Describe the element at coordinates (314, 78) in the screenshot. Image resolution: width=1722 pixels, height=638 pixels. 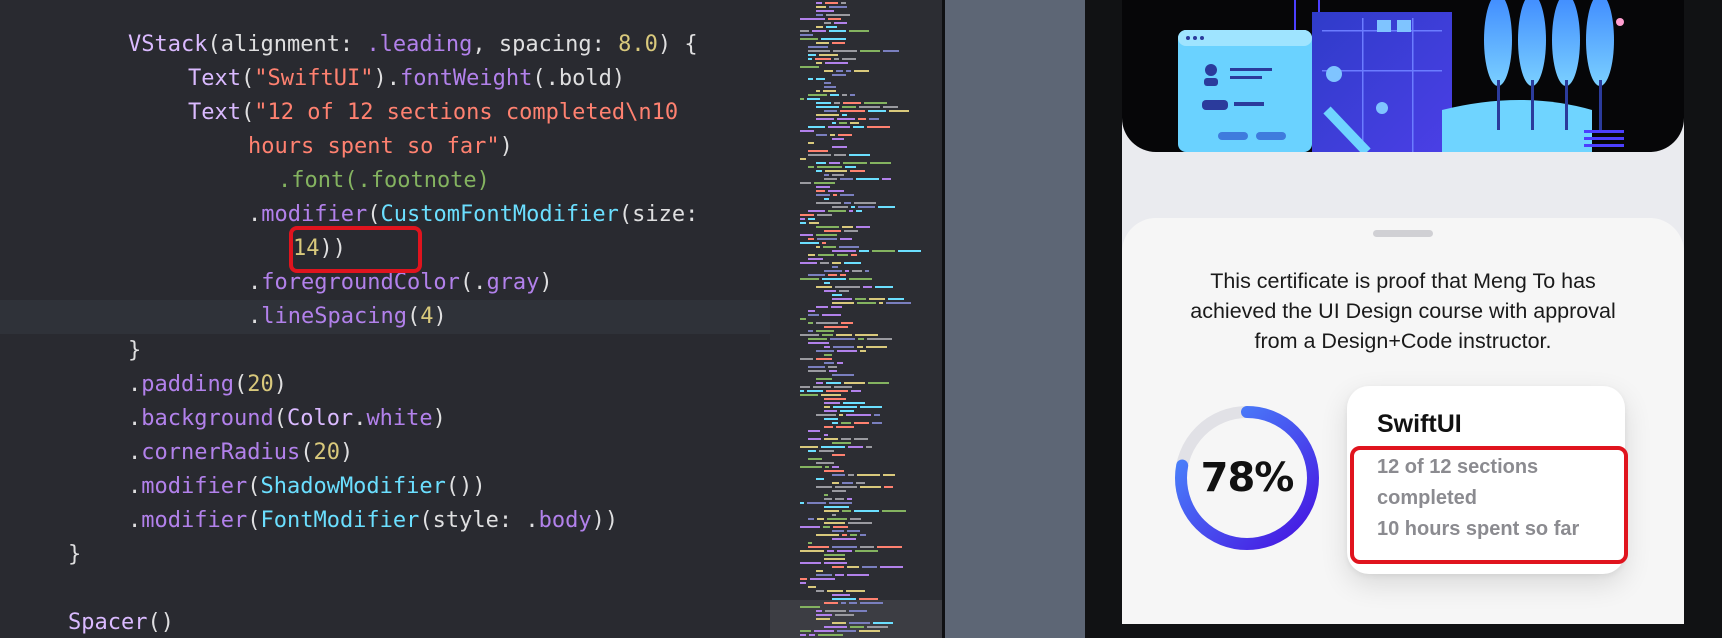
I see `code-token: "SwiftUI"` at that location.